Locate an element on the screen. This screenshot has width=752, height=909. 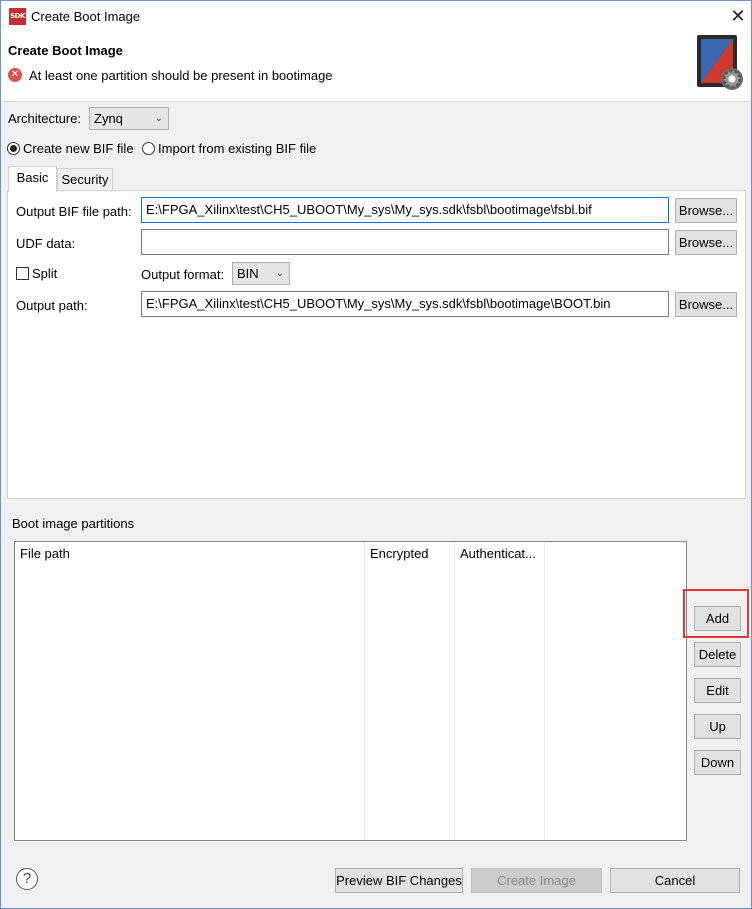
preview-bif-button: Preview BIF Changes is located at coordinates (399, 880).